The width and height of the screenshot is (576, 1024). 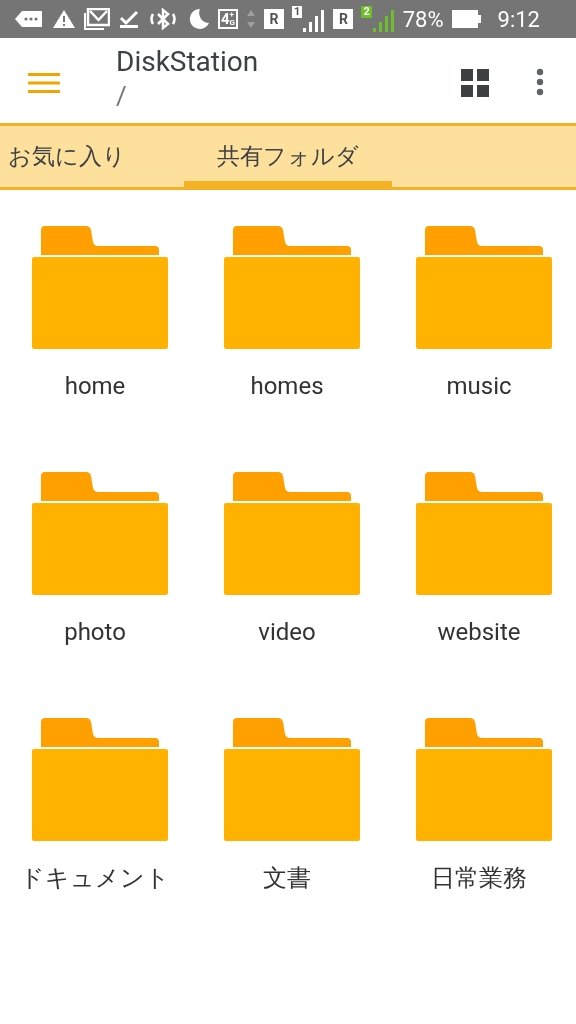 I want to click on tab: 共有フォルダ, so click(x=288, y=156).